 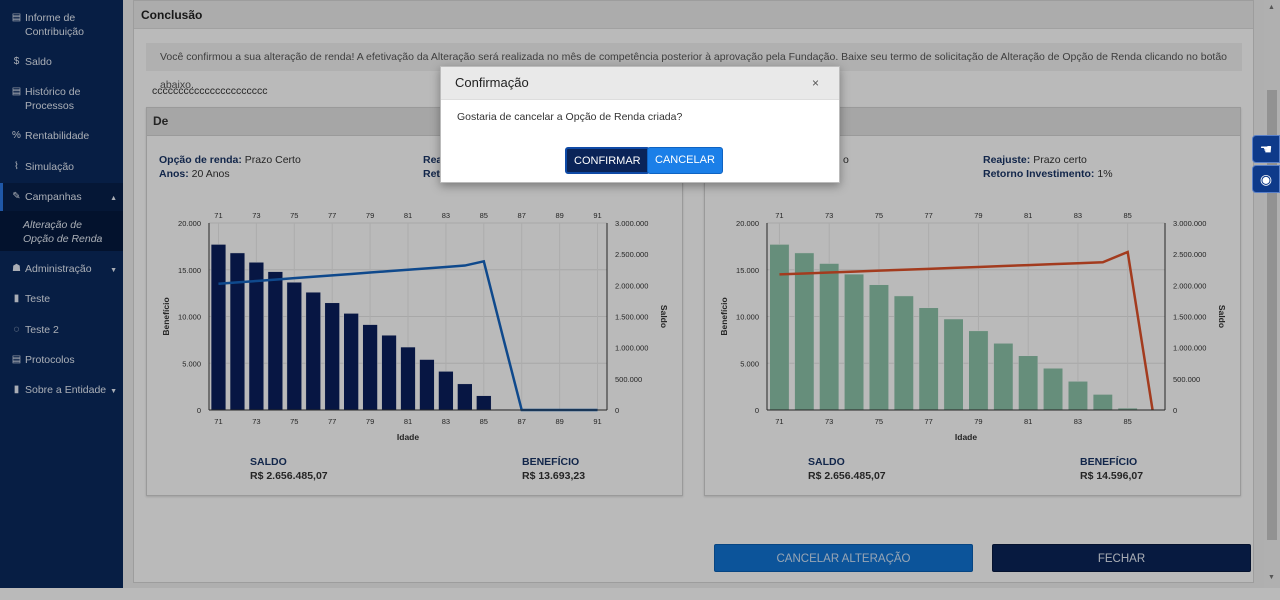 I want to click on close-icon: ×, so click(x=815, y=83).